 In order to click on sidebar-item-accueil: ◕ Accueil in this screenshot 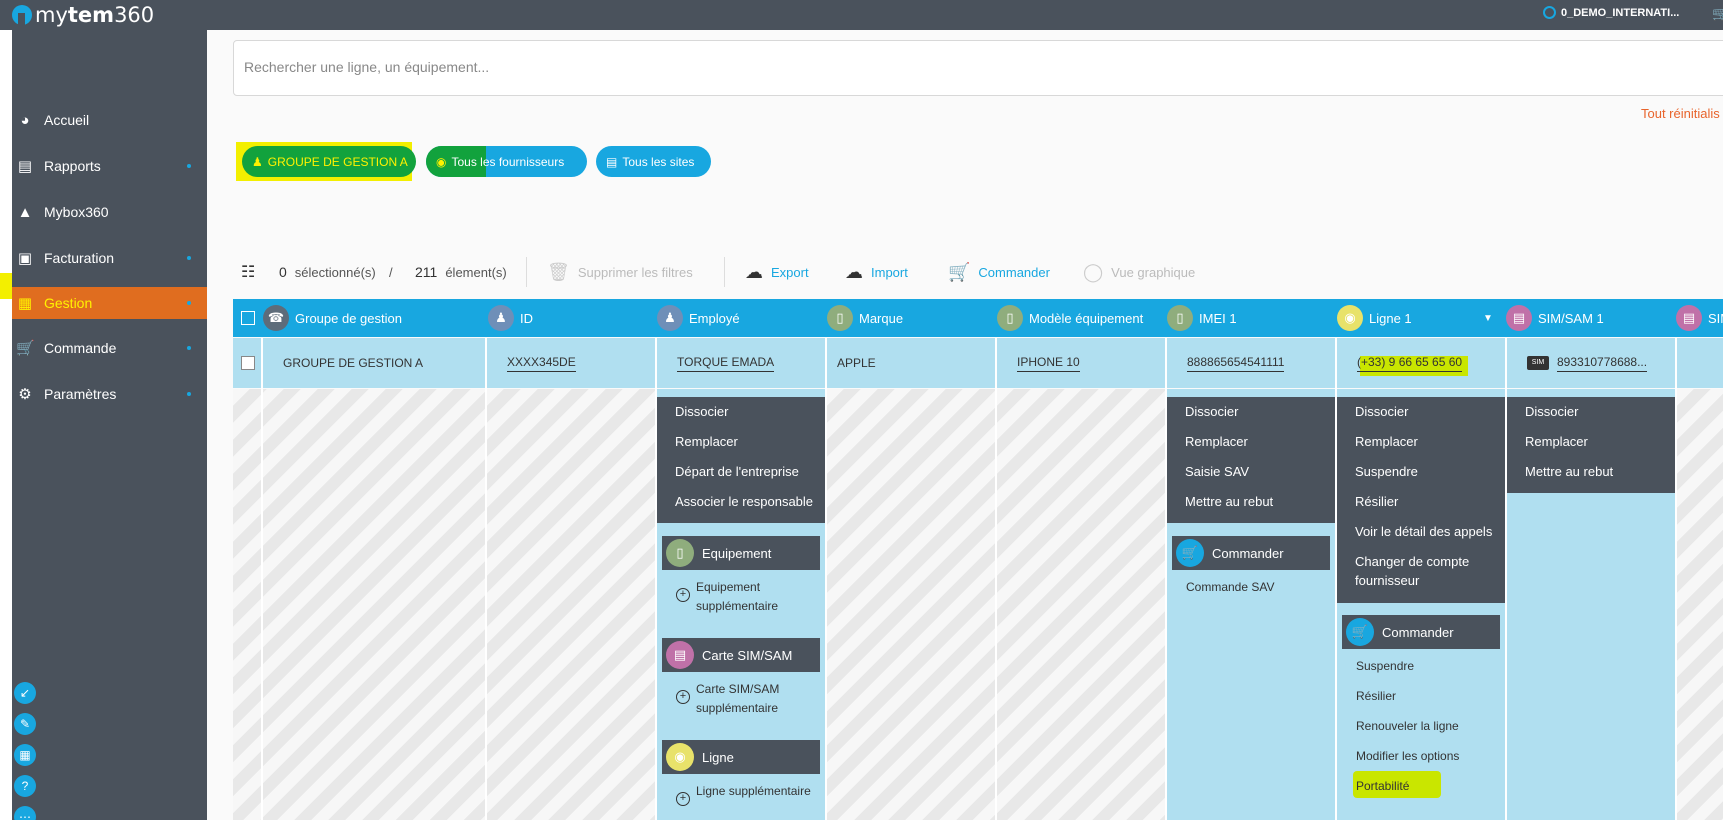, I will do `click(109, 120)`.